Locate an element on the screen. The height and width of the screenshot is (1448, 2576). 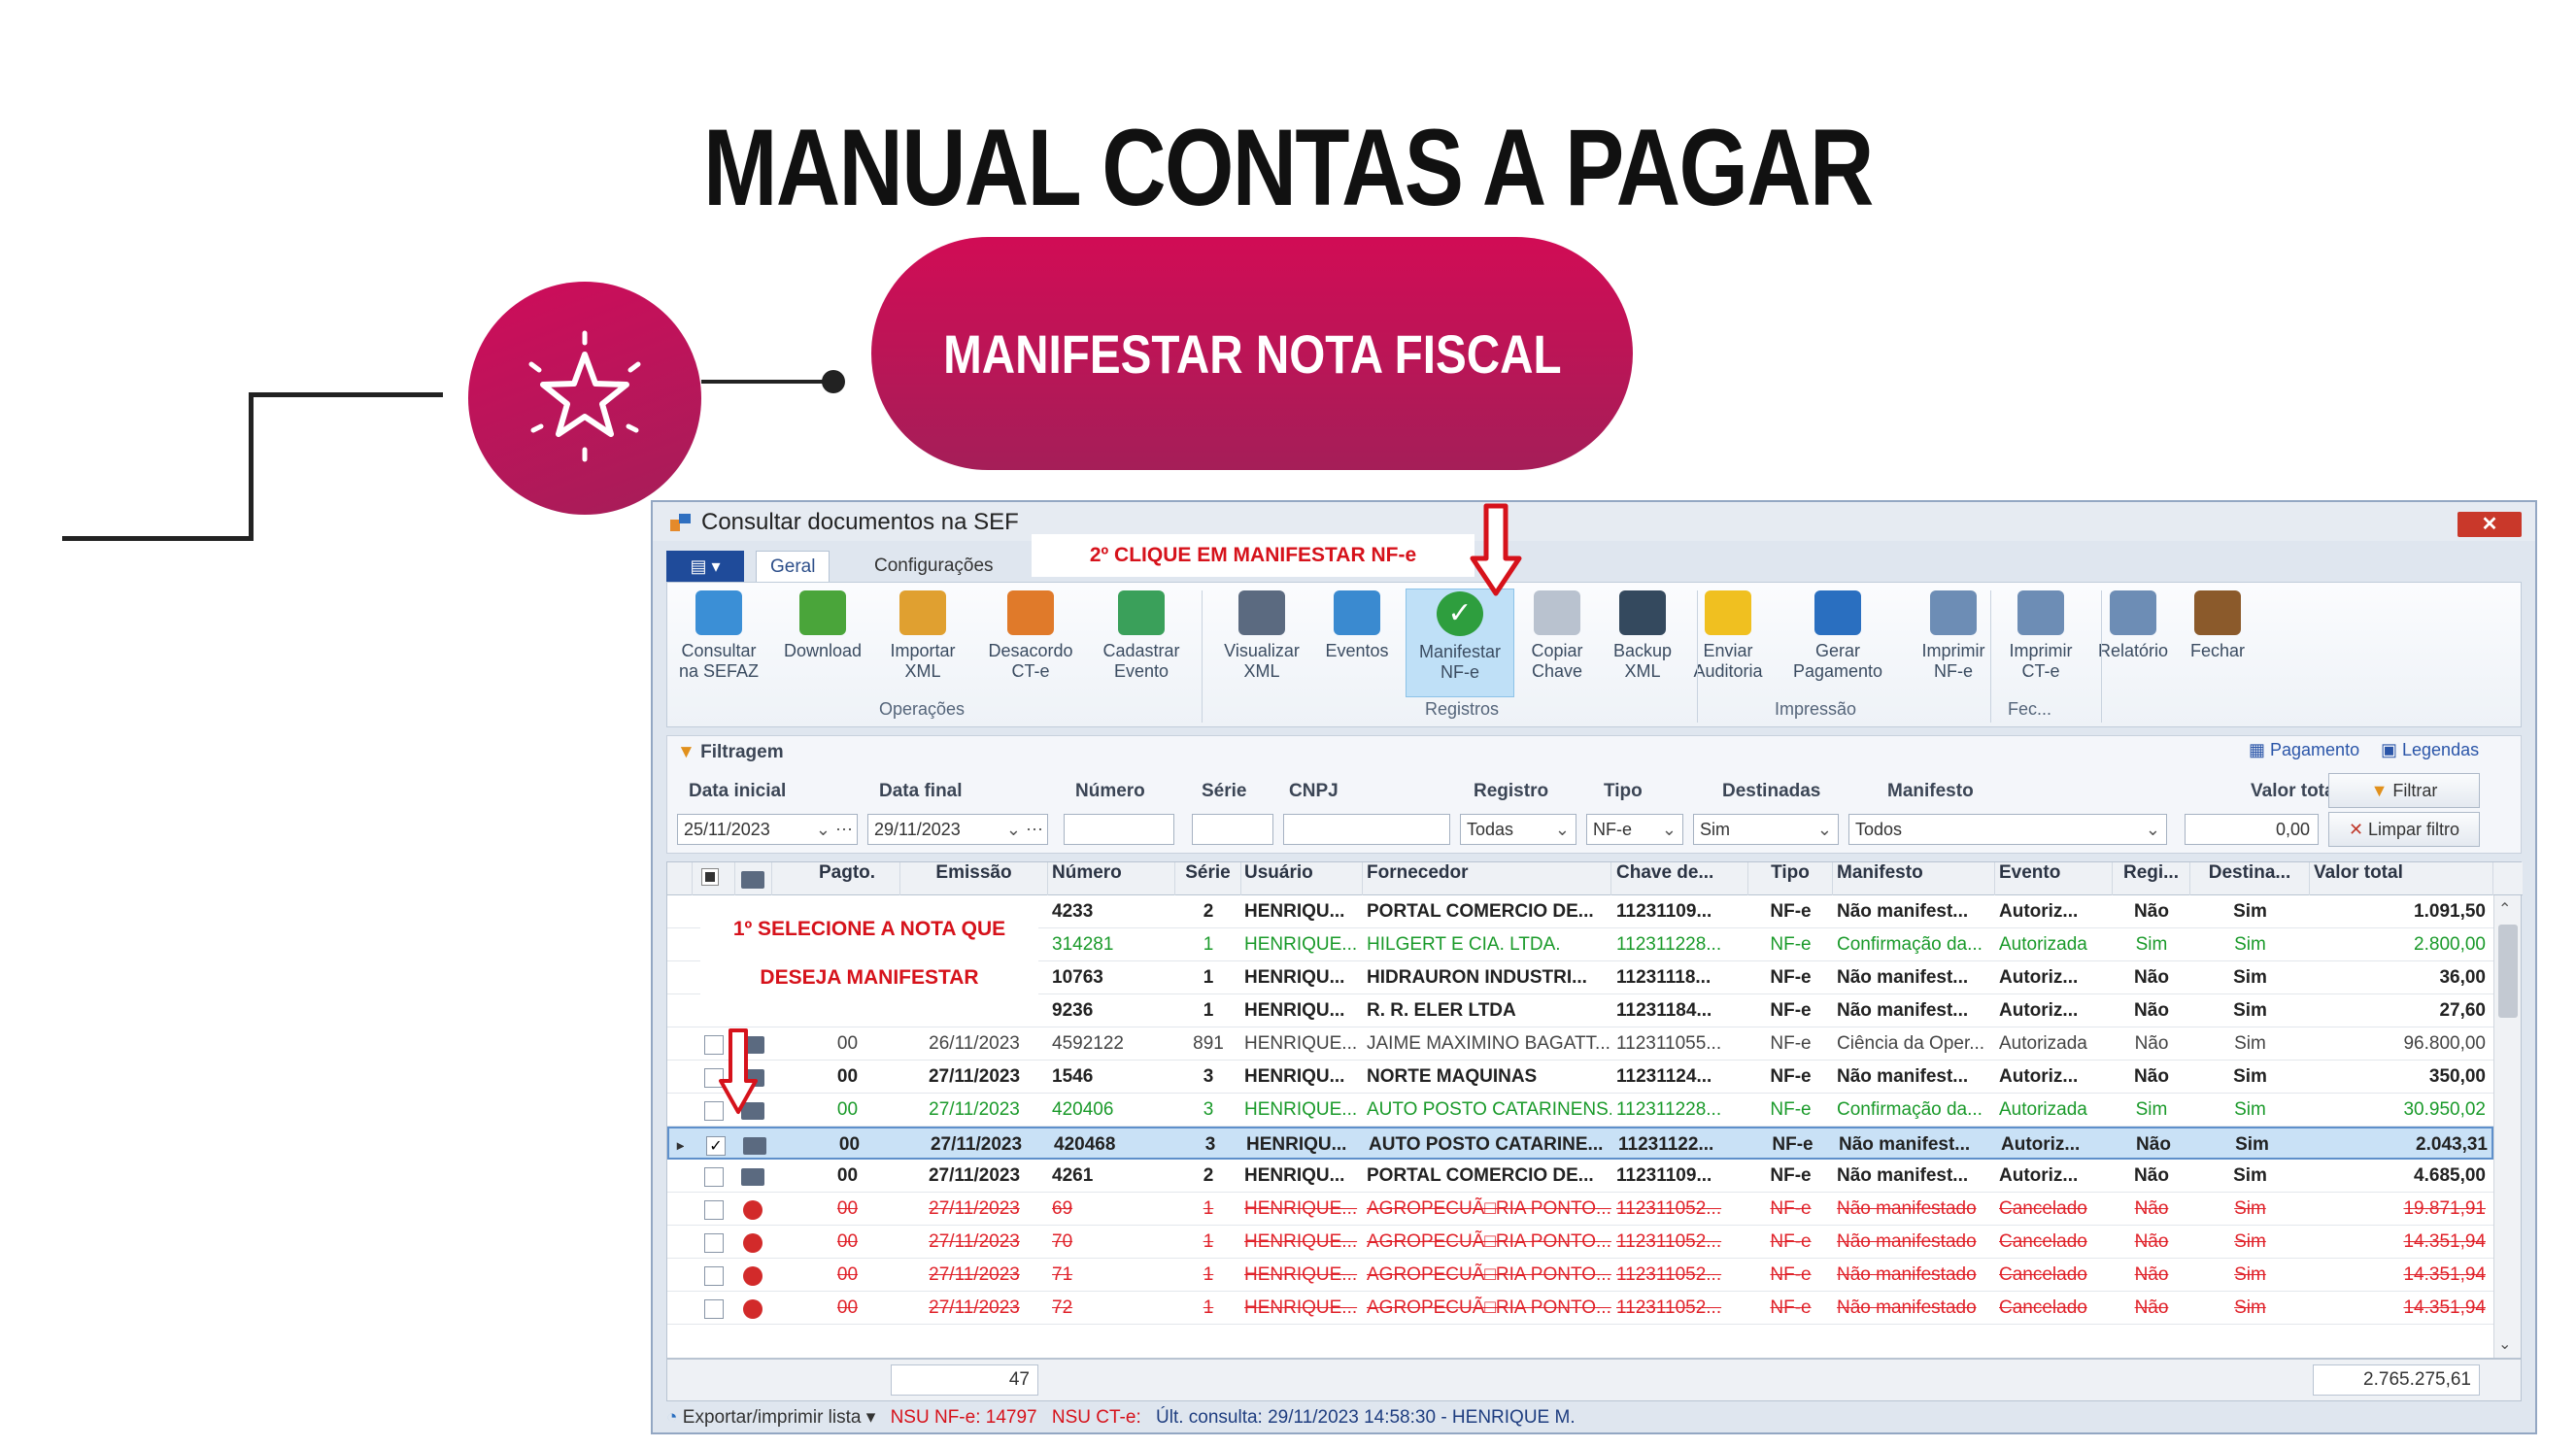
header-manifesto: Manifesto is located at coordinates (1914, 878).